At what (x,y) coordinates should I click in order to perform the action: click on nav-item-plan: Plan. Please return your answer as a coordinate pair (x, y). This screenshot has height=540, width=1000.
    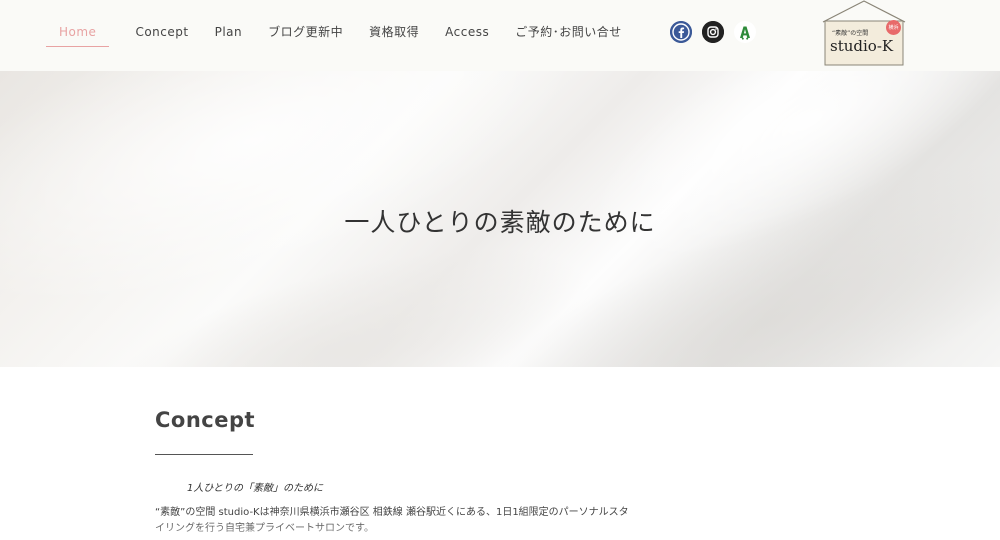
    Looking at the image, I should click on (229, 32).